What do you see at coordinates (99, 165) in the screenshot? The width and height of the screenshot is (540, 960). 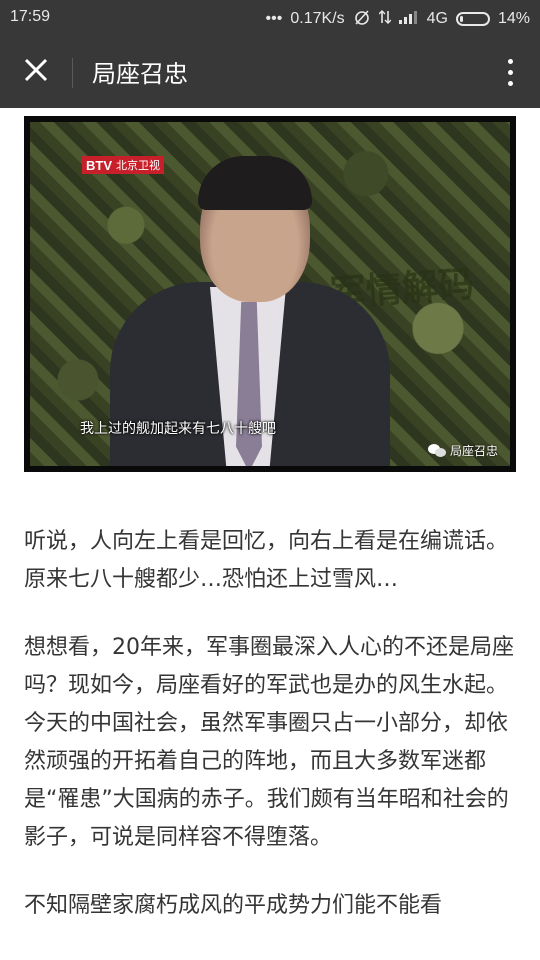 I see `tv-logo-text: BTV` at bounding box center [99, 165].